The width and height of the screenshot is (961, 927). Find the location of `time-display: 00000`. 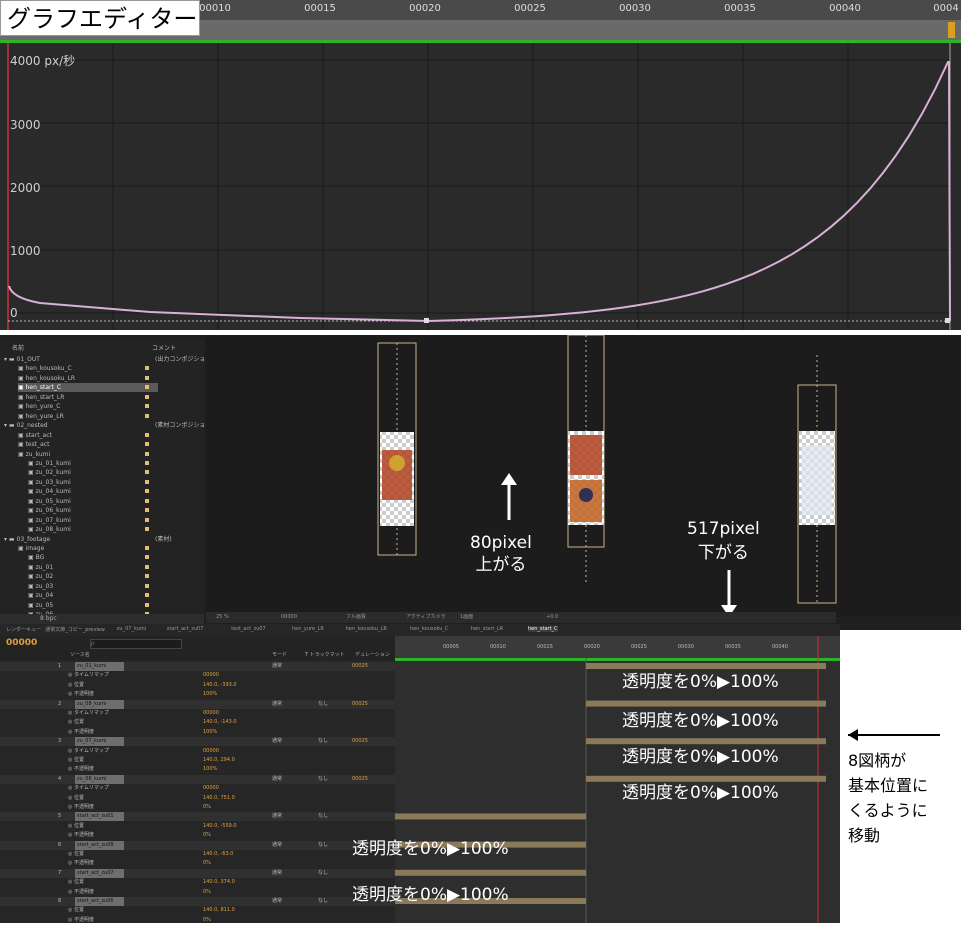

time-display: 00000 is located at coordinates (289, 617).